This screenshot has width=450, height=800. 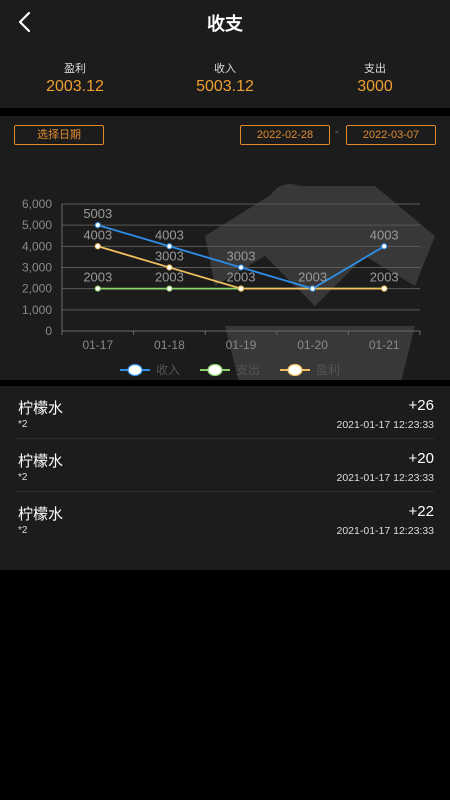 What do you see at coordinates (225, 54) in the screenshot?
I see `header: 收支 盈利 2003.12 收入 5003.12 支出 3000` at bounding box center [225, 54].